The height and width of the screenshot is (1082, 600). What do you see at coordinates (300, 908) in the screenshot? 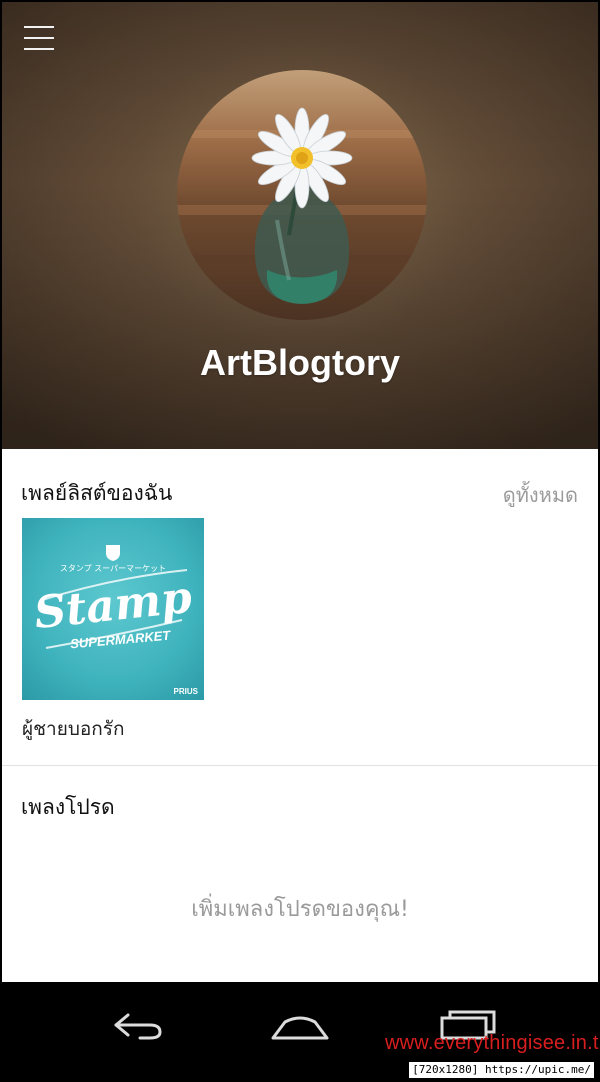
I see `favorites-empty-message: เพิ่มเพลงโปรดของคุณ!` at bounding box center [300, 908].